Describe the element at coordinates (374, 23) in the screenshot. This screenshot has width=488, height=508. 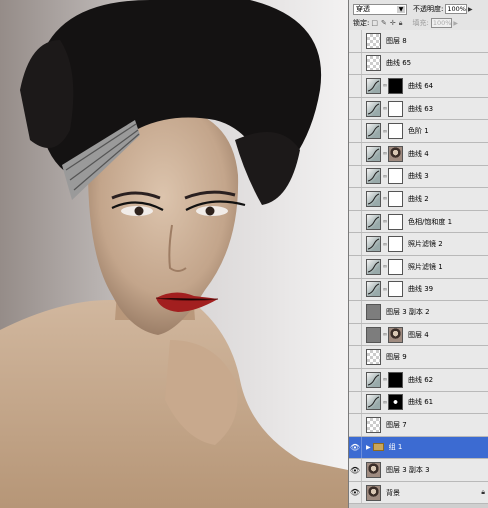
I see `lock-transparent-icon: □` at that location.